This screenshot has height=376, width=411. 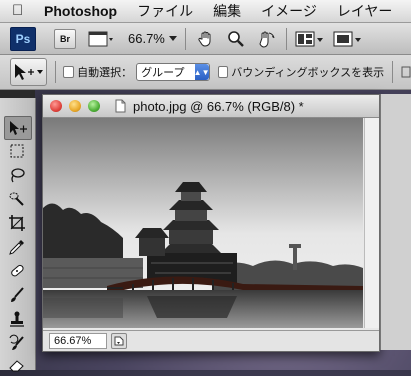 What do you see at coordinates (308, 73) in the screenshot?
I see `bounding-box-label: バウンディングボックスを表示` at bounding box center [308, 73].